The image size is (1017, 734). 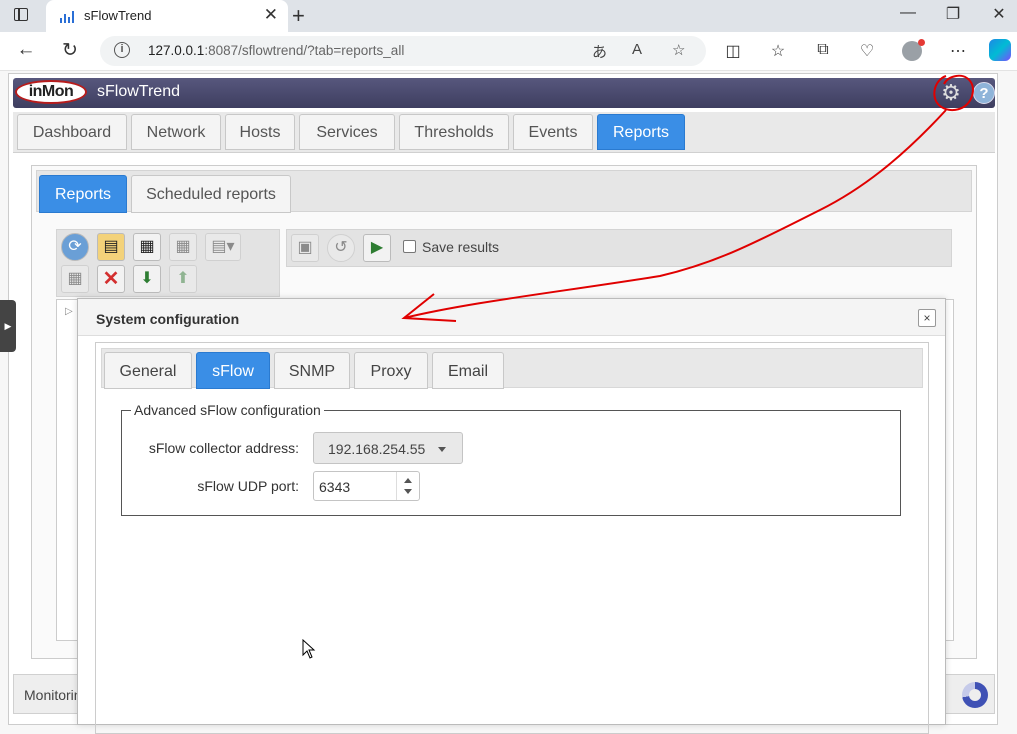 I want to click on close-window-icon: ✕, so click(x=999, y=14).